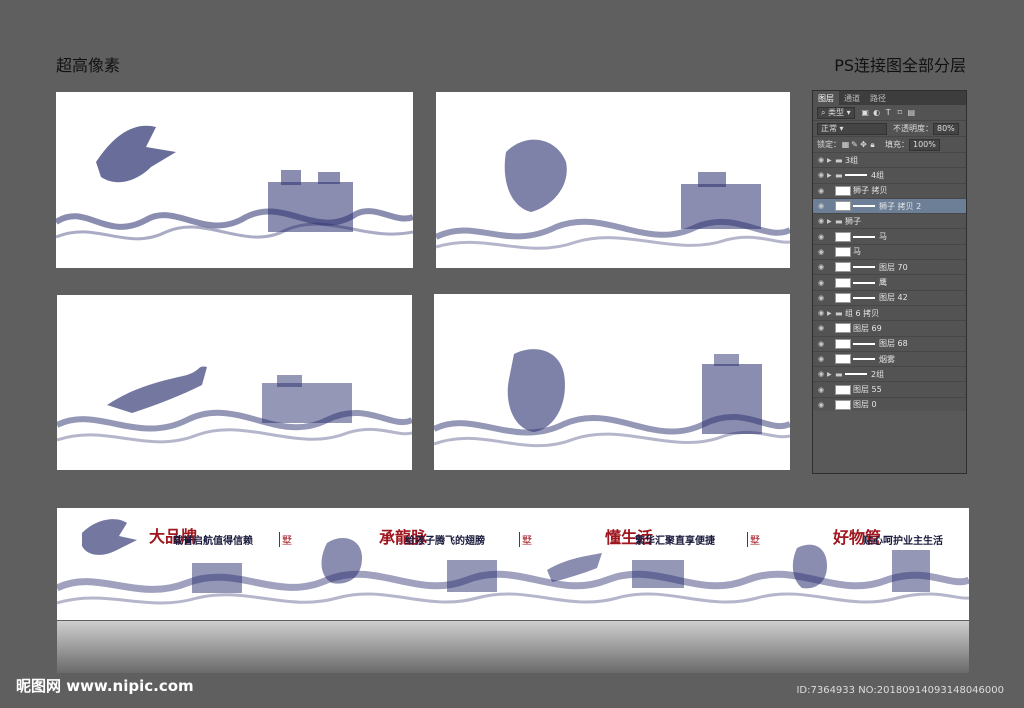  Describe the element at coordinates (753, 539) in the screenshot. I see `brand-logo-3: 墅` at that location.